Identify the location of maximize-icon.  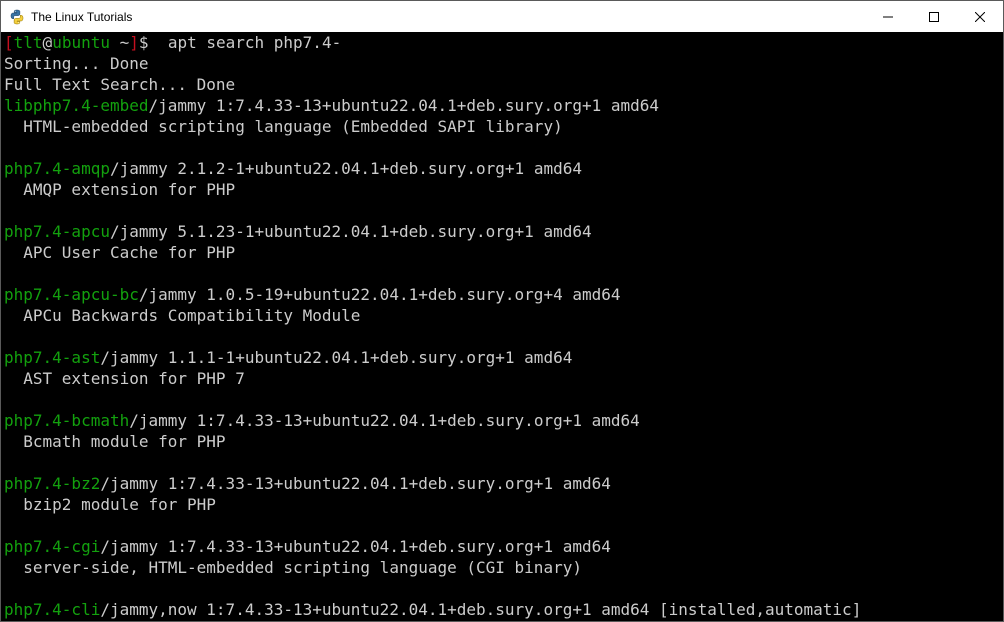
(934, 16).